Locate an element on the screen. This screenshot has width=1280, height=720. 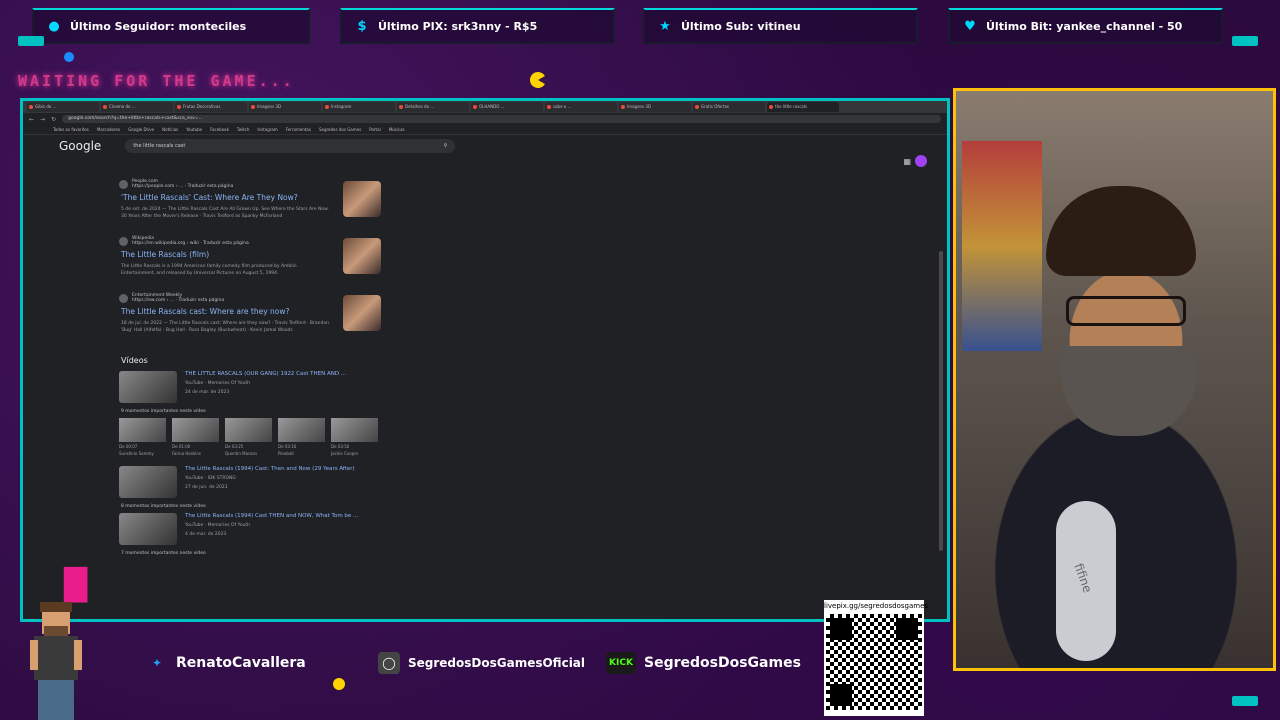
user-icon: ● is located at coordinates (54, 26).